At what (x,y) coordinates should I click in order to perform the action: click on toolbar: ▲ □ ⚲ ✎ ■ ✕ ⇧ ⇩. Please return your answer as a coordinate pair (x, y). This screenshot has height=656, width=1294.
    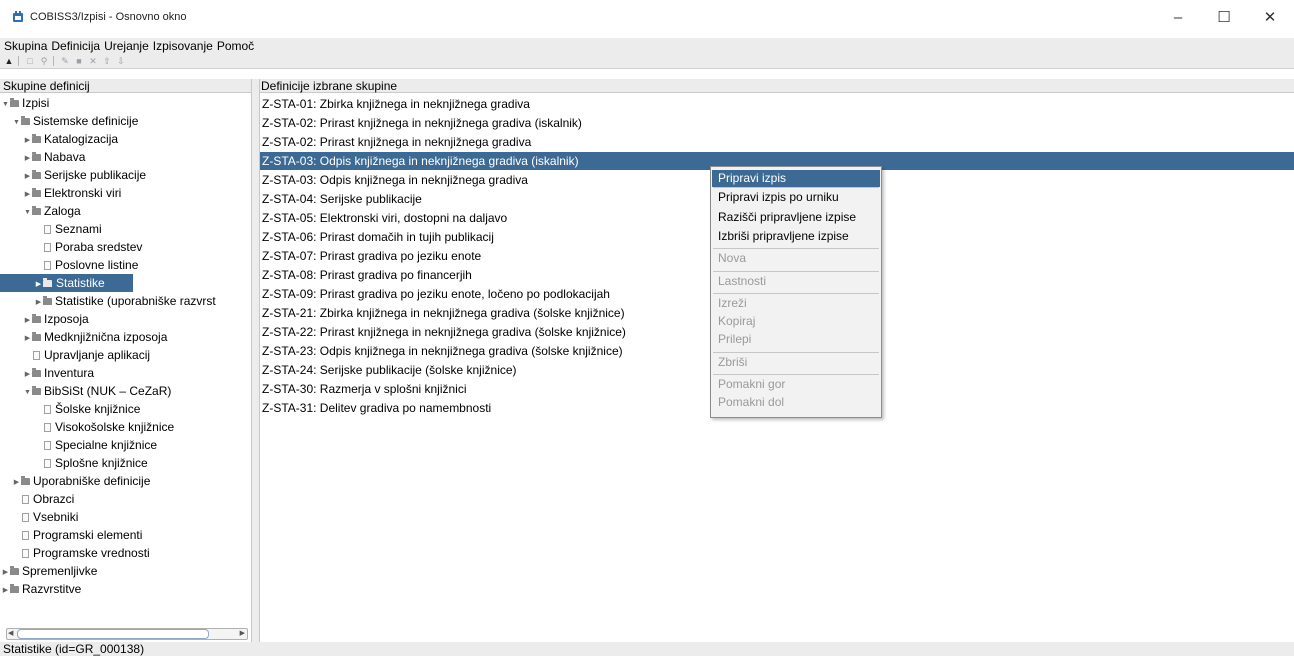
    Looking at the image, I should click on (647, 61).